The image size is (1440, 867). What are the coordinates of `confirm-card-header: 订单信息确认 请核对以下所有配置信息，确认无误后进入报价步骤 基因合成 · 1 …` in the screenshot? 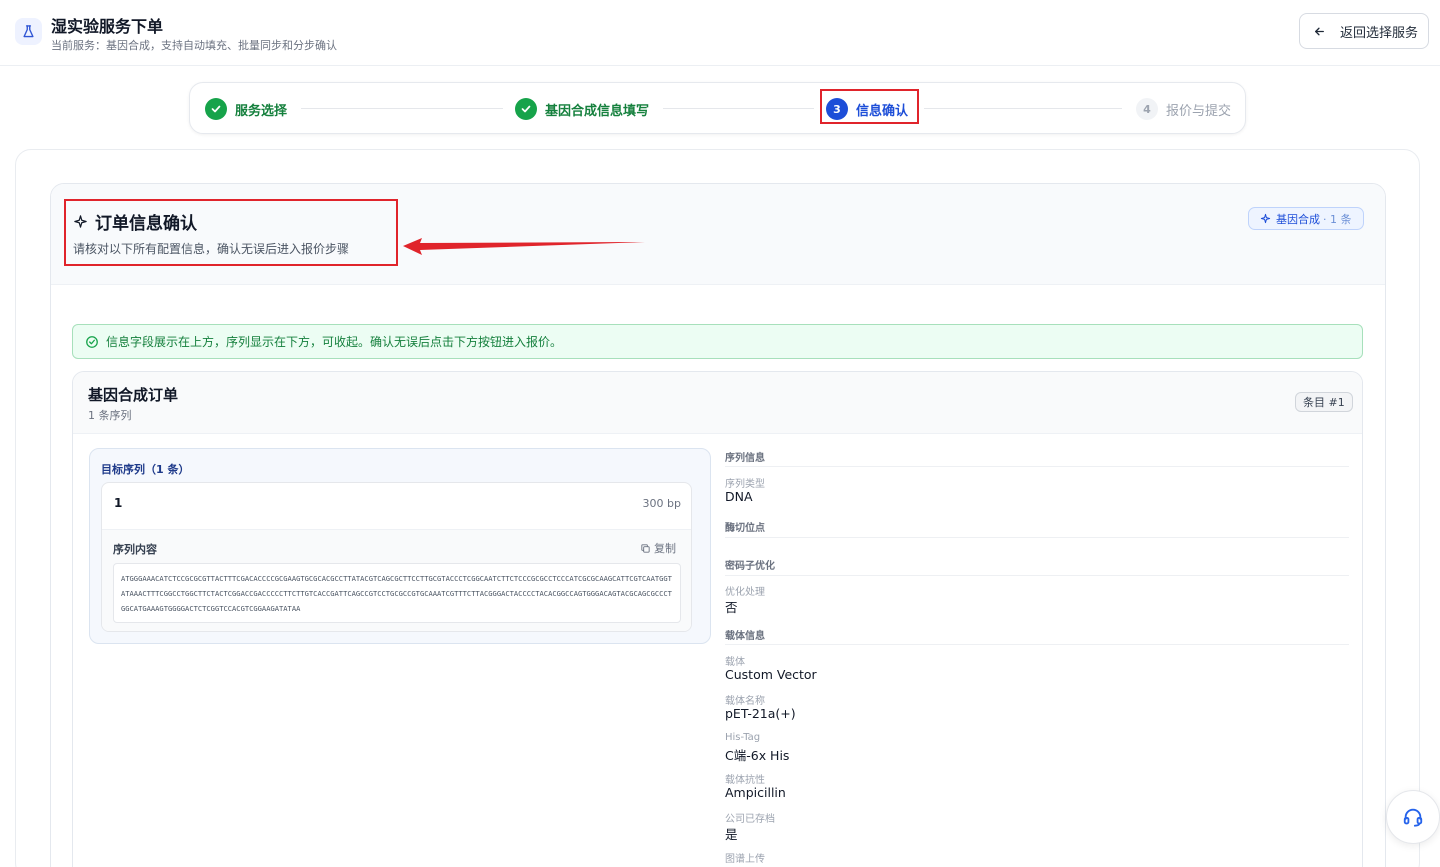 It's located at (718, 234).